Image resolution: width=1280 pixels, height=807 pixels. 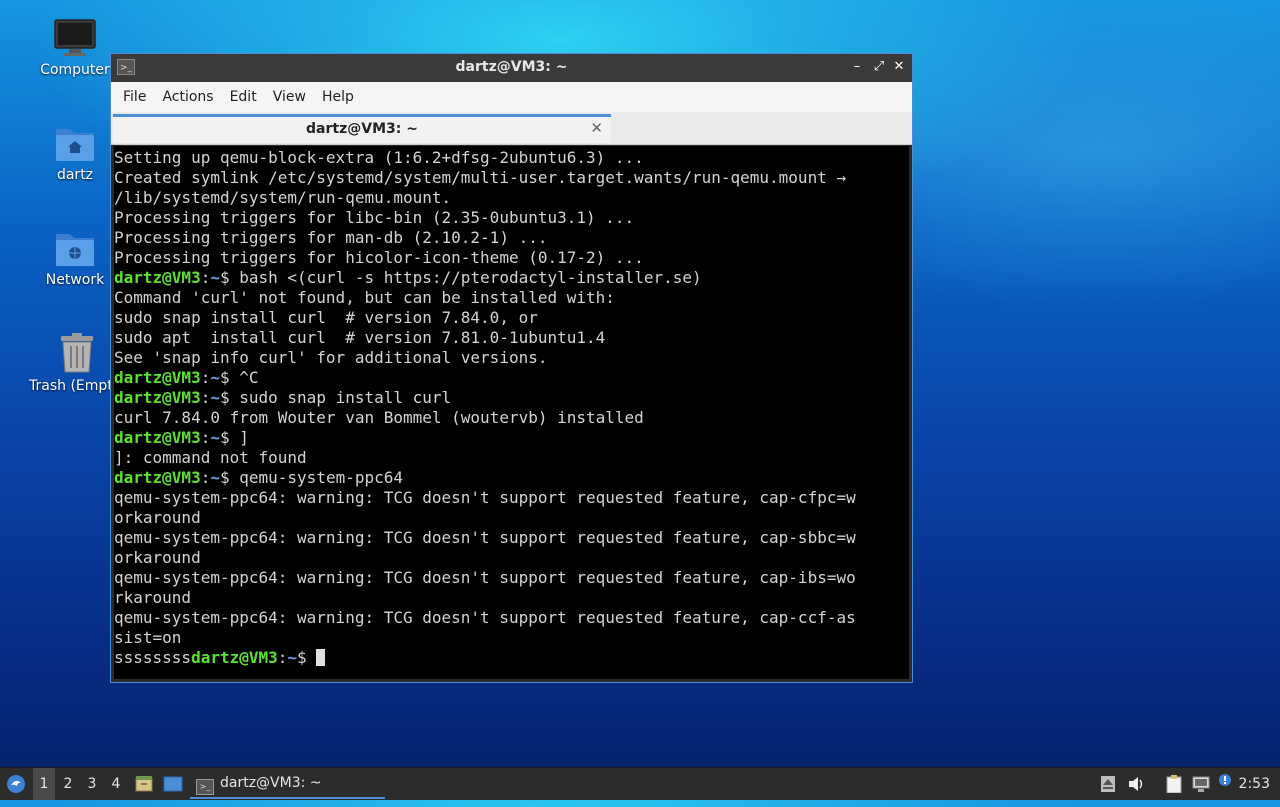 I want to click on window-title: dartz@VM3: ~, so click(x=511, y=67).